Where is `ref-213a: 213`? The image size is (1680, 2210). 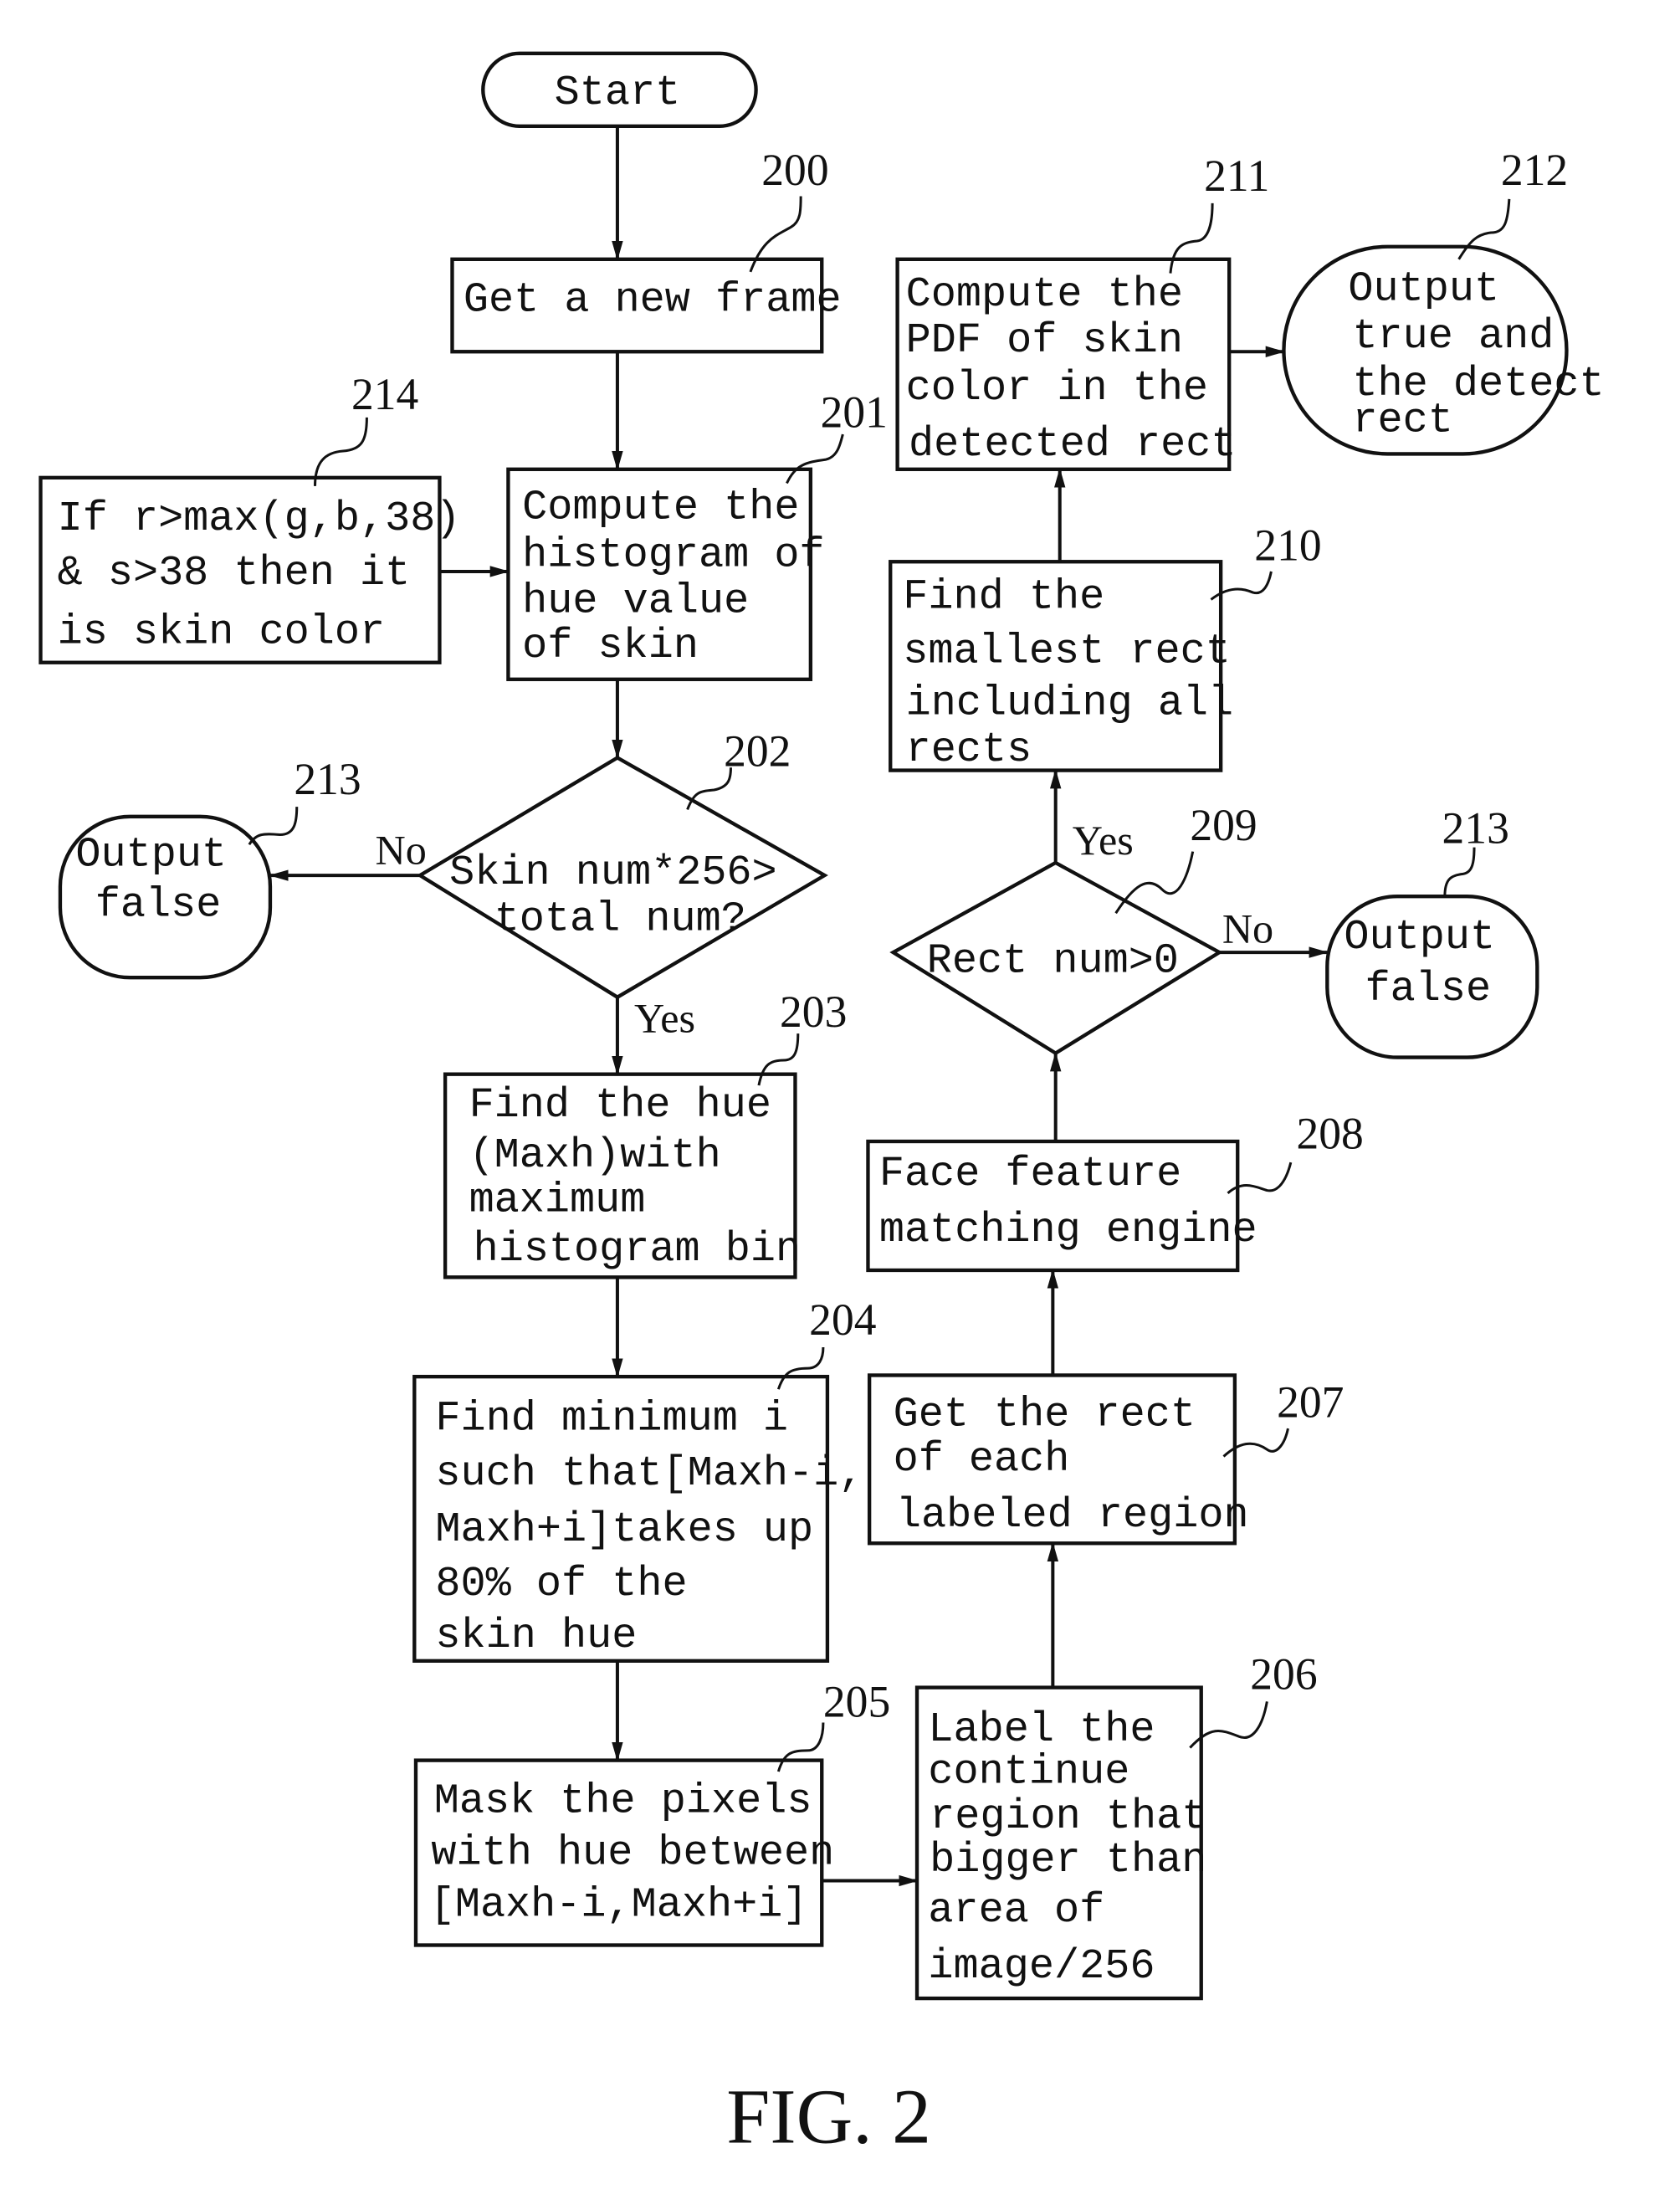
ref-213a: 213 is located at coordinates (327, 779).